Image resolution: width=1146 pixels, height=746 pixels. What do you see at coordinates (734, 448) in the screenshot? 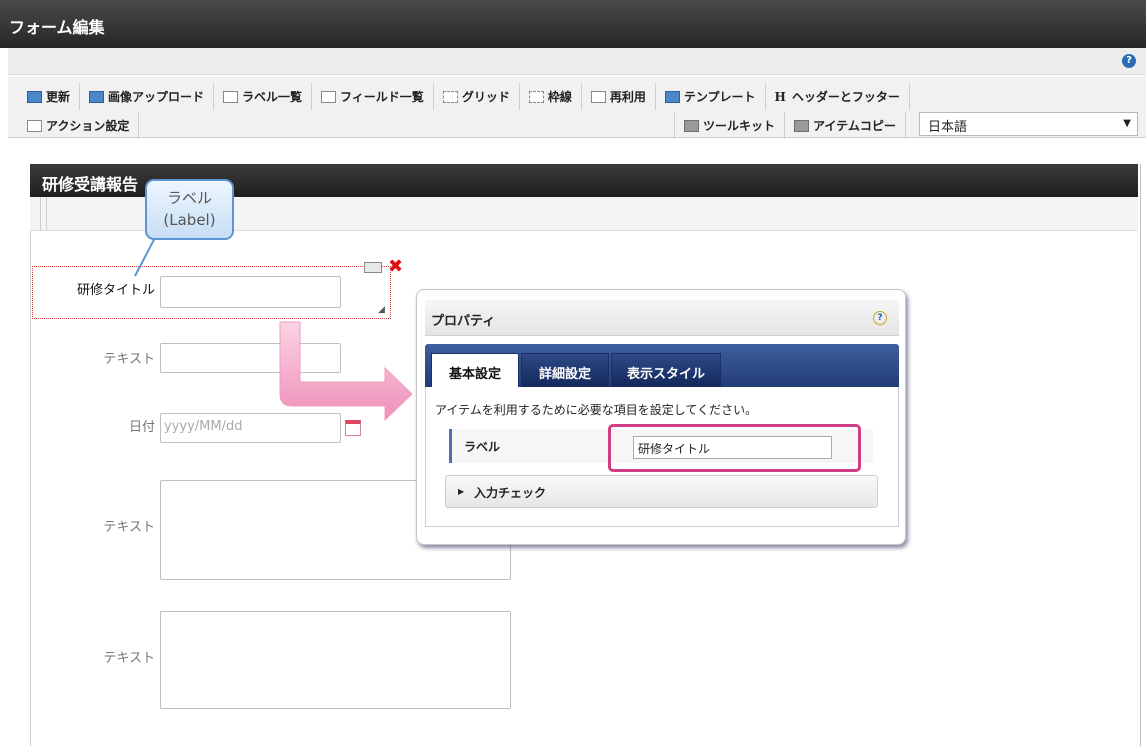
I see `highlight-frame` at bounding box center [734, 448].